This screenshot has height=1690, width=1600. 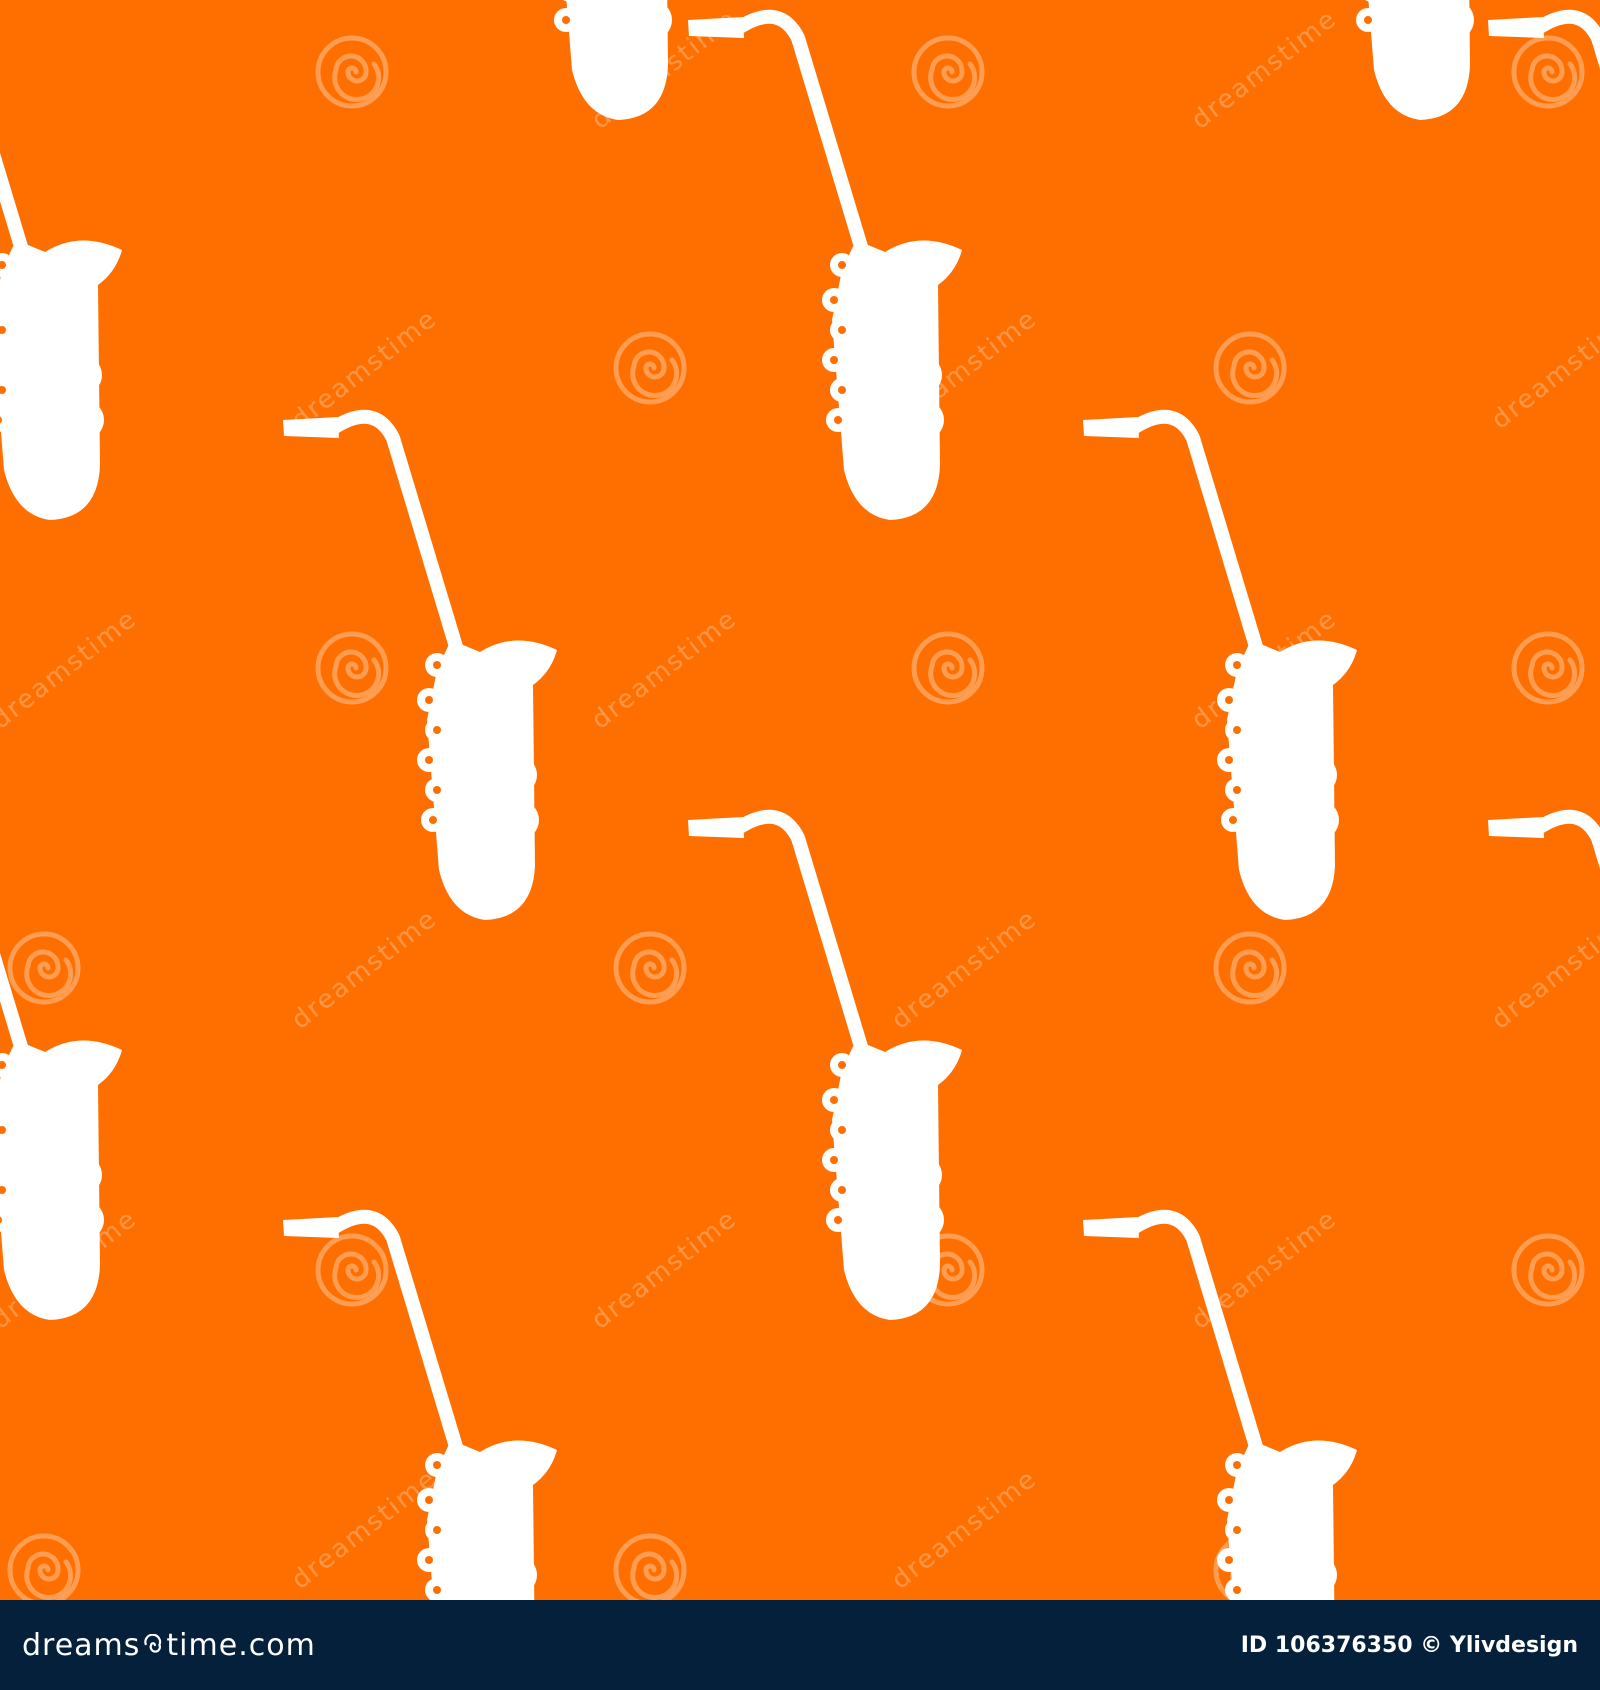 What do you see at coordinates (81, 1645) in the screenshot?
I see `logo-text-before: dreams` at bounding box center [81, 1645].